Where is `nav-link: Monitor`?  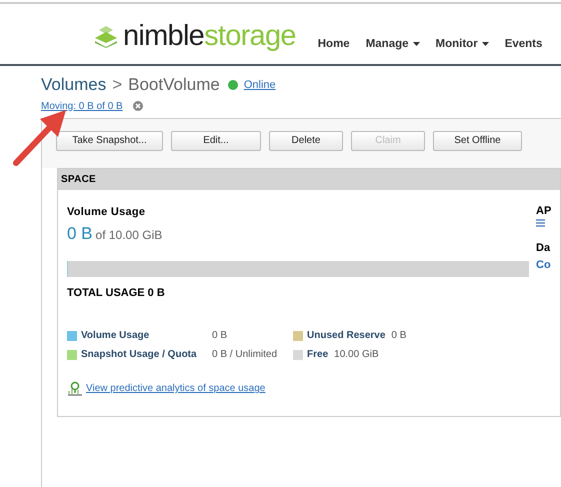 nav-link: Monitor is located at coordinates (462, 44).